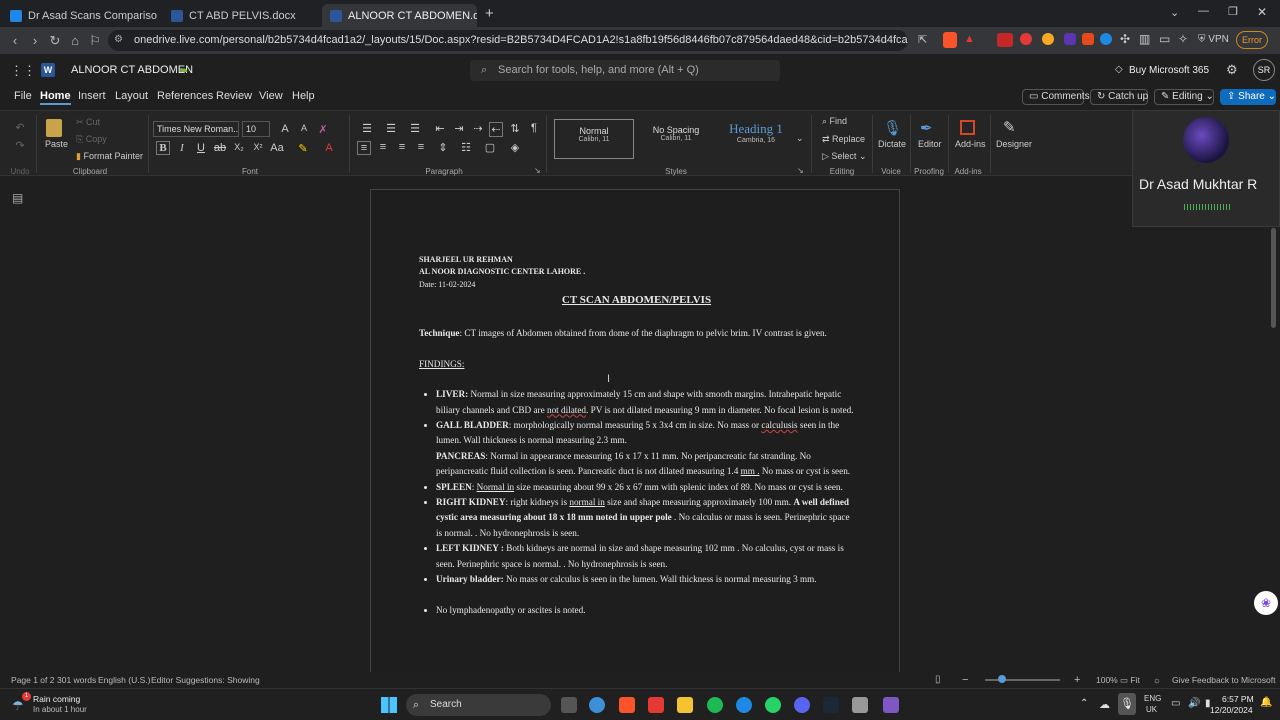 This screenshot has height=720, width=1280. I want to click on whatsapp-icon, so click(773, 705).